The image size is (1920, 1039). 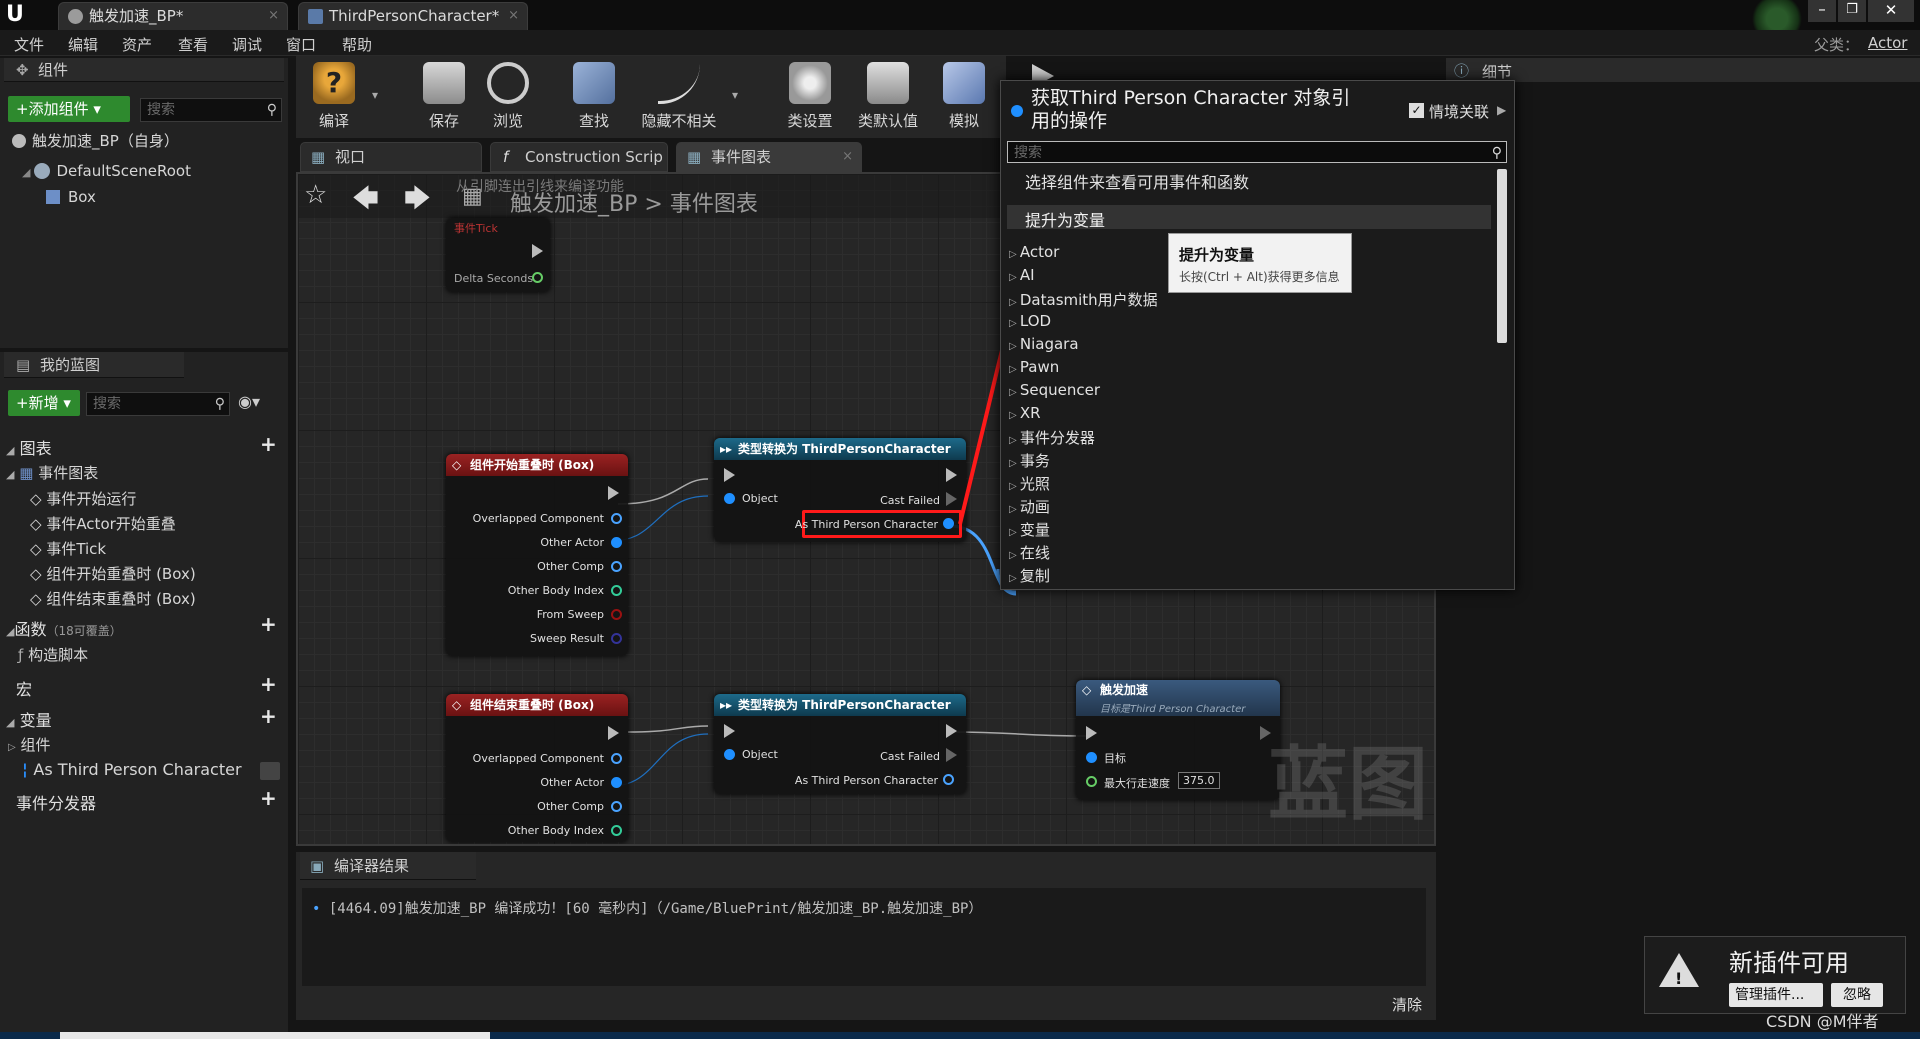 I want to click on compiler-tab: ▣ 编译器结果, so click(x=388, y=866).